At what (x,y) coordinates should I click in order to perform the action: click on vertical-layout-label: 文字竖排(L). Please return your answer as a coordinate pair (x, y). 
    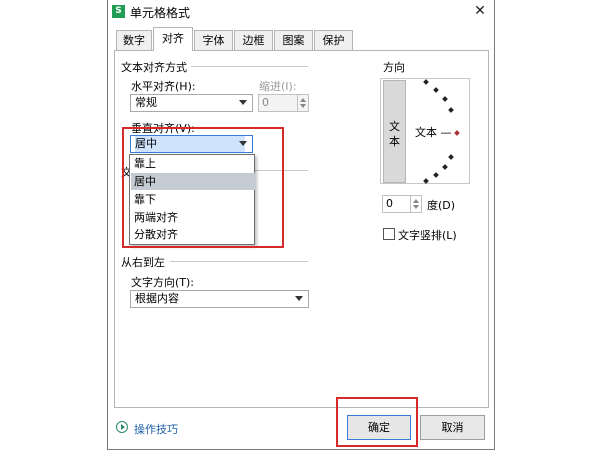
    Looking at the image, I should click on (427, 235).